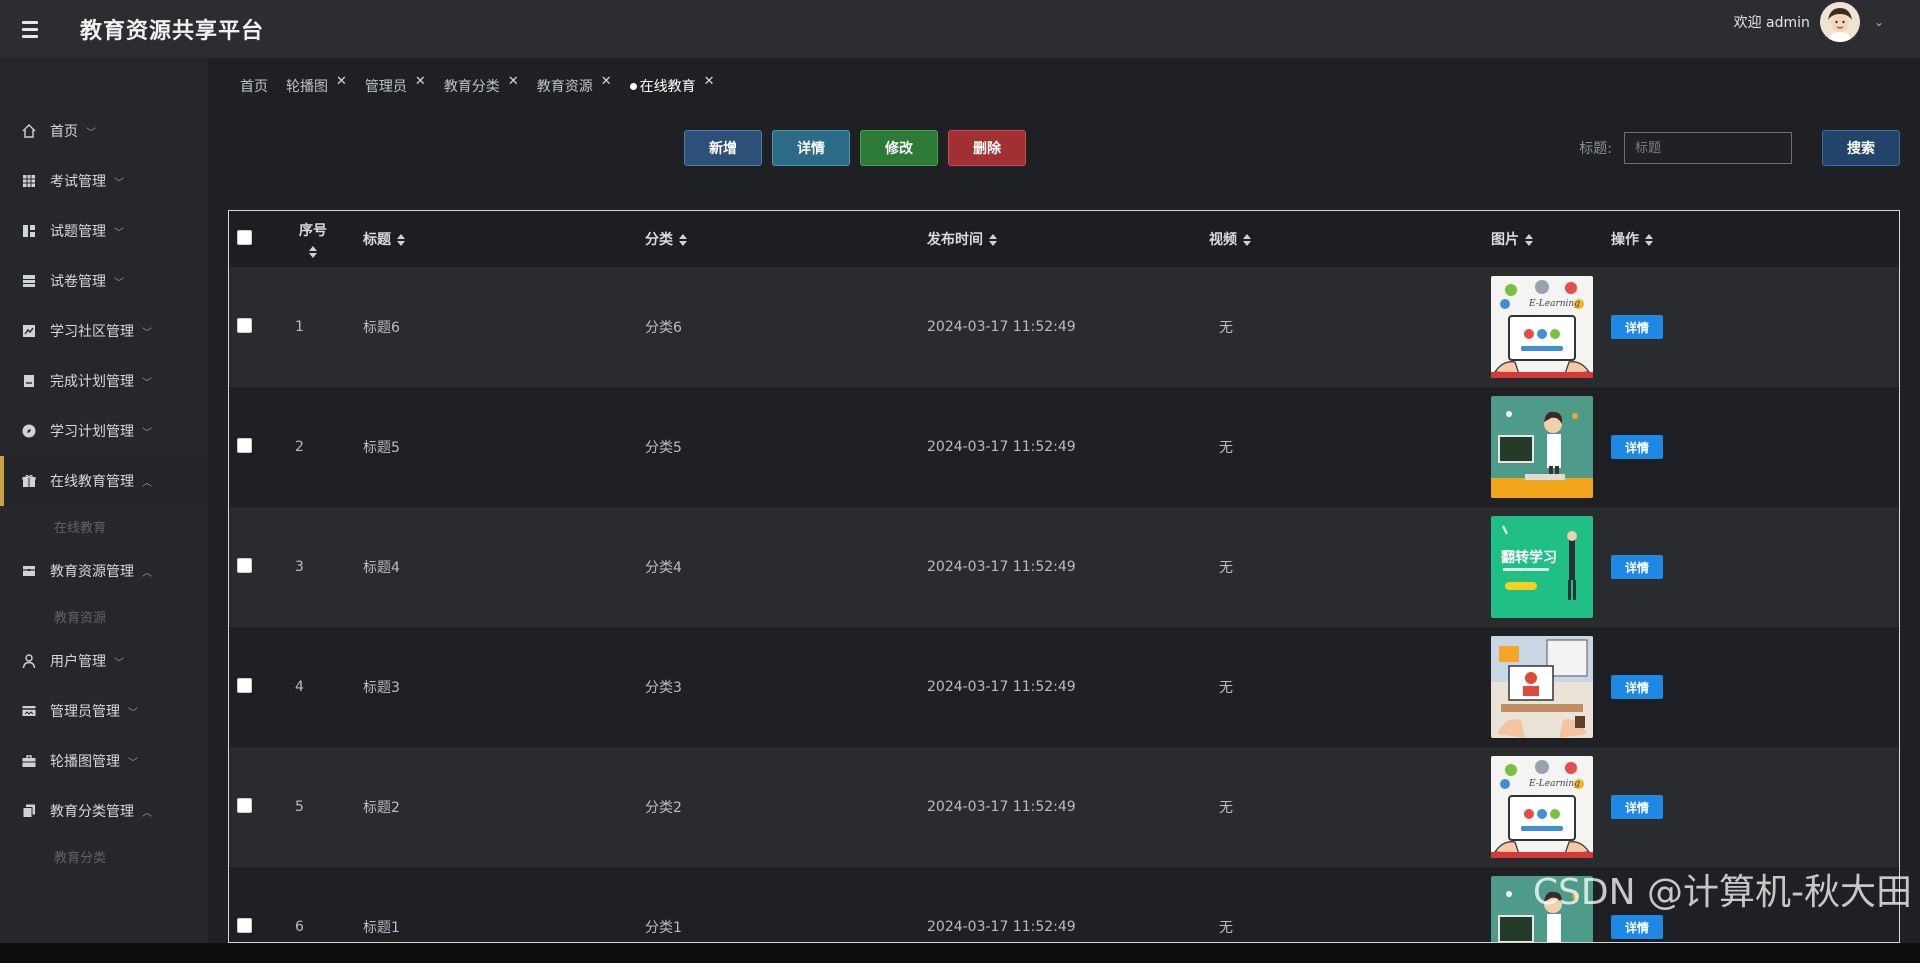 The image size is (1920, 963). I want to click on header-index: 序号, so click(328, 239).